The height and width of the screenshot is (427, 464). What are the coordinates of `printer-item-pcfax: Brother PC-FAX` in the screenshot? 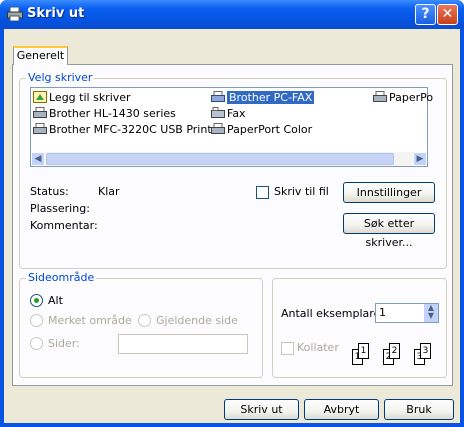 It's located at (263, 98).